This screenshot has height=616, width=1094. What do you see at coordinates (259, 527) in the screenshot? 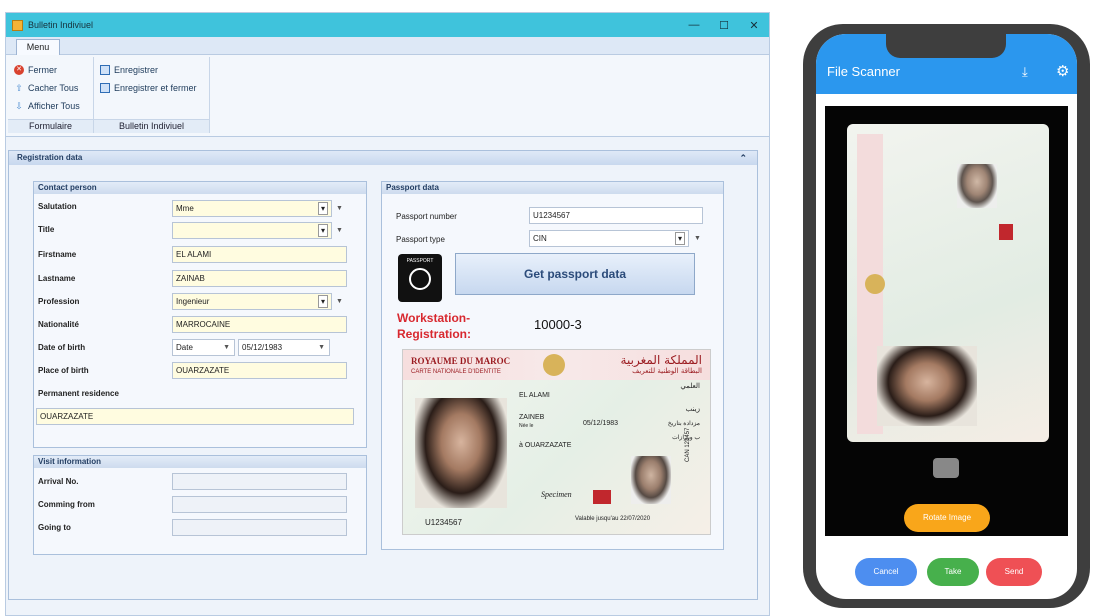
I see `going-to-field` at bounding box center [259, 527].